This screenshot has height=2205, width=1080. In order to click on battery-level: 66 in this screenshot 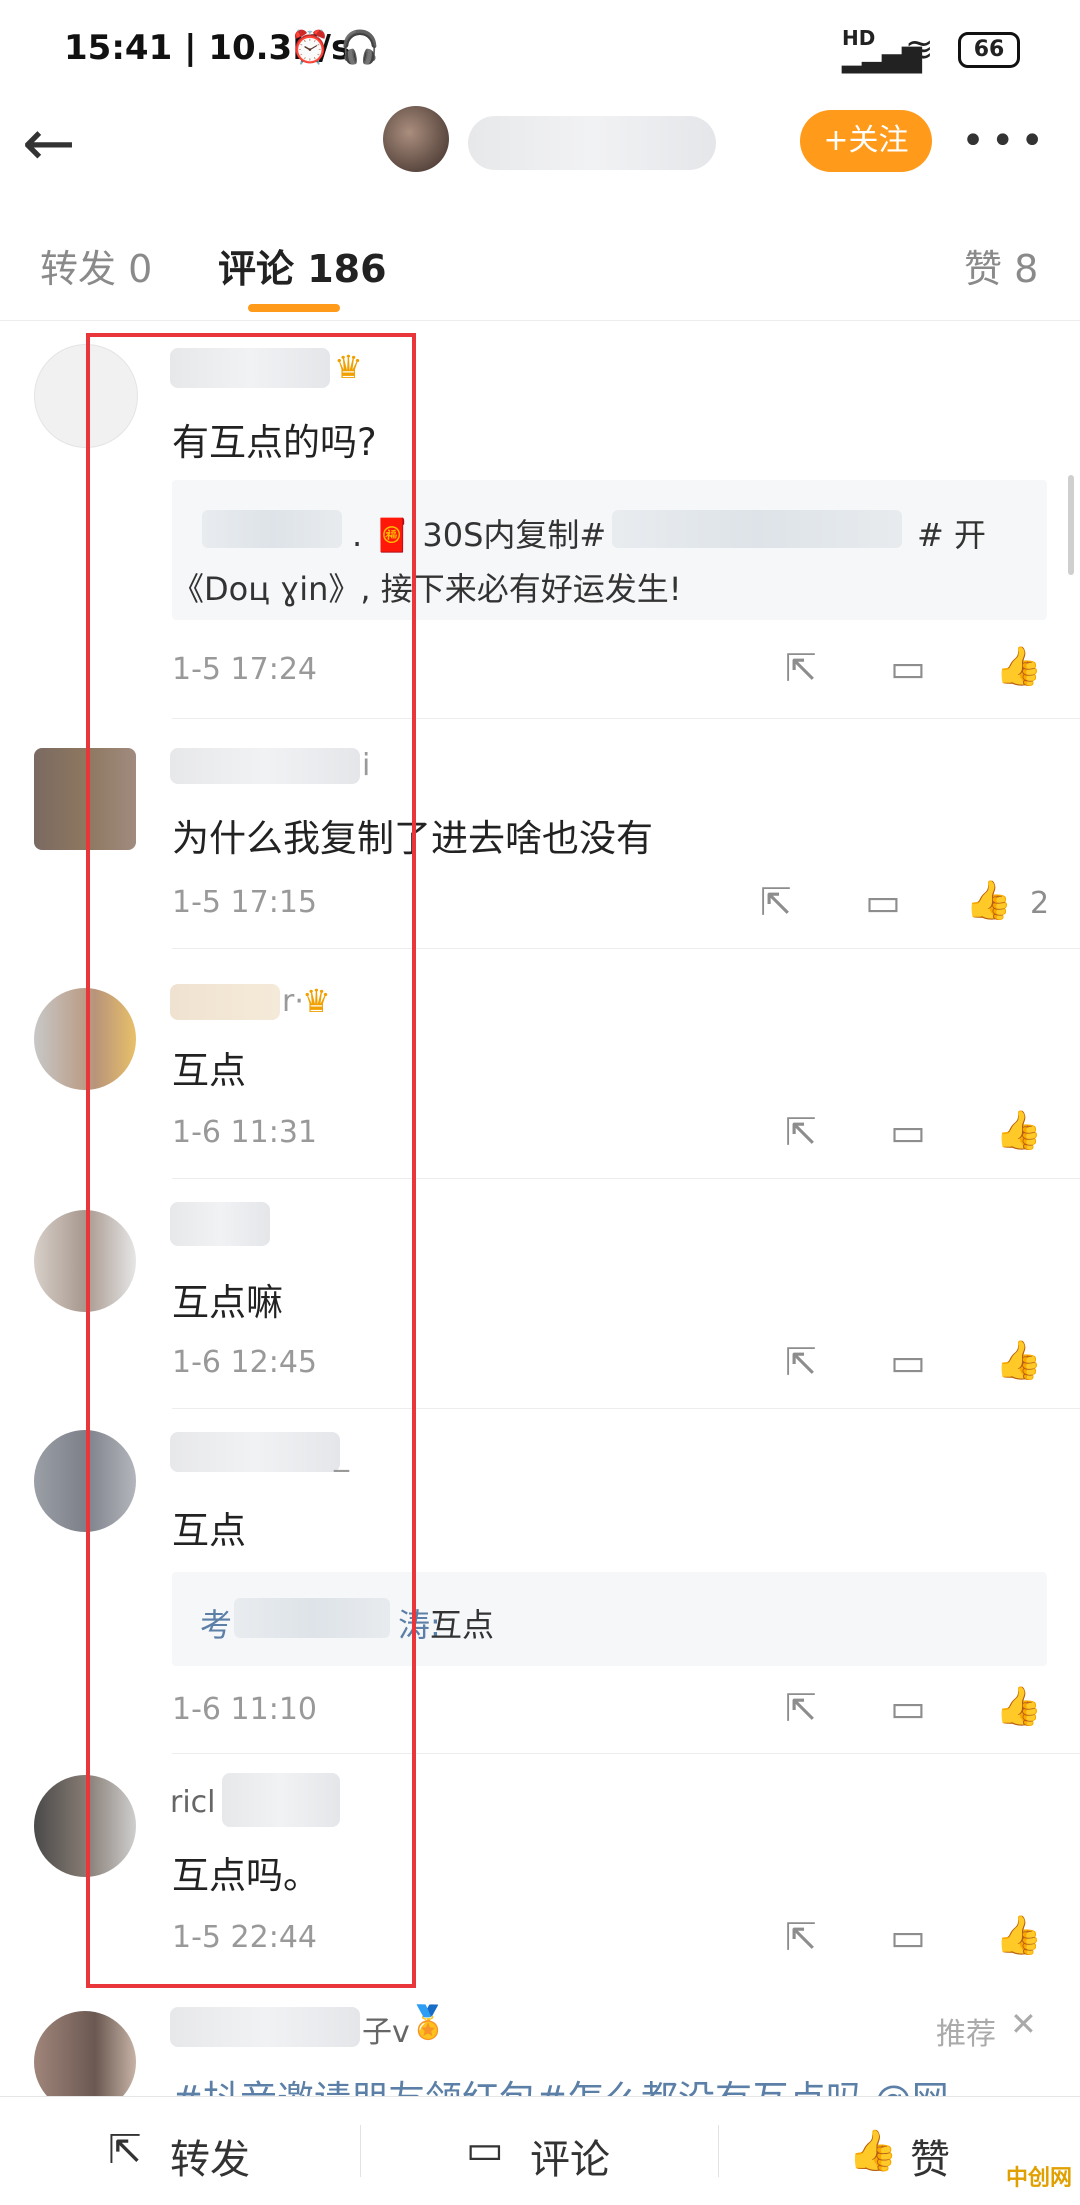, I will do `click(989, 49)`.